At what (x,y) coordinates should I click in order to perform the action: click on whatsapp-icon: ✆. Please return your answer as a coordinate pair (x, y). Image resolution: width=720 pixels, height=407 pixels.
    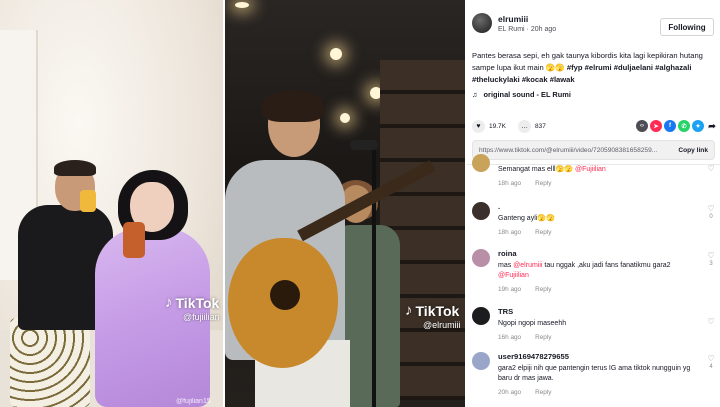
    Looking at the image, I should click on (684, 126).